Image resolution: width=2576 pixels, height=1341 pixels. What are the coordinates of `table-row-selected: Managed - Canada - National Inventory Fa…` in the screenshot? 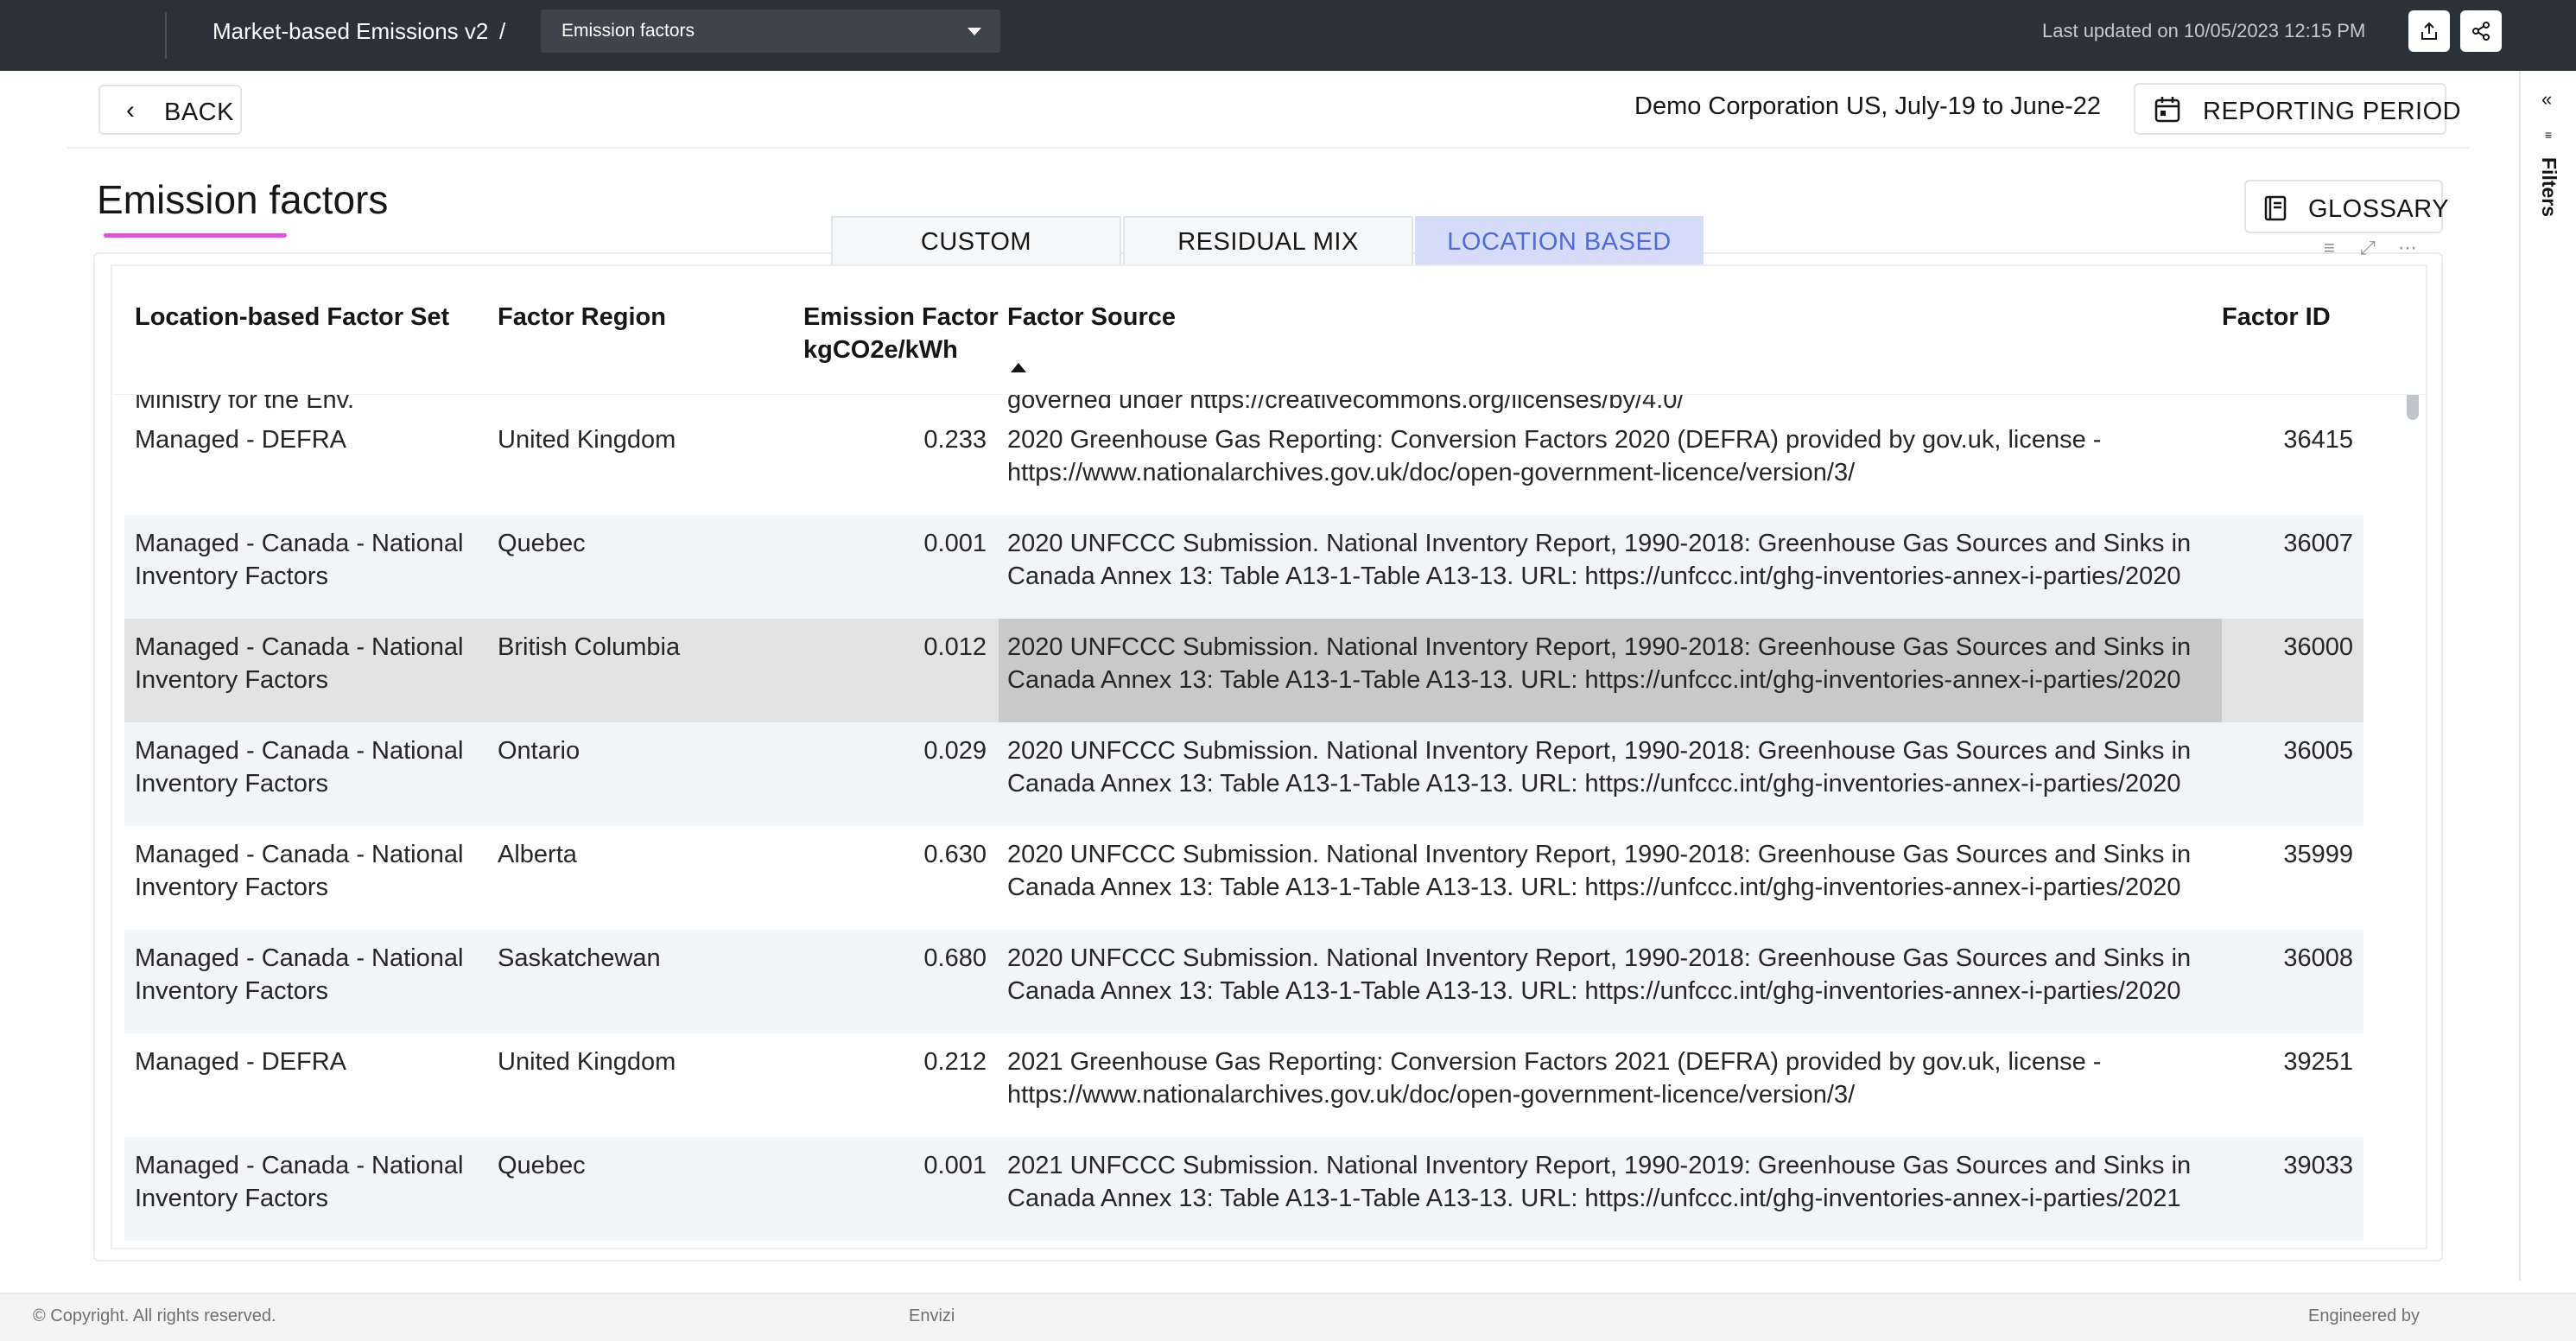 It's located at (1243, 670).